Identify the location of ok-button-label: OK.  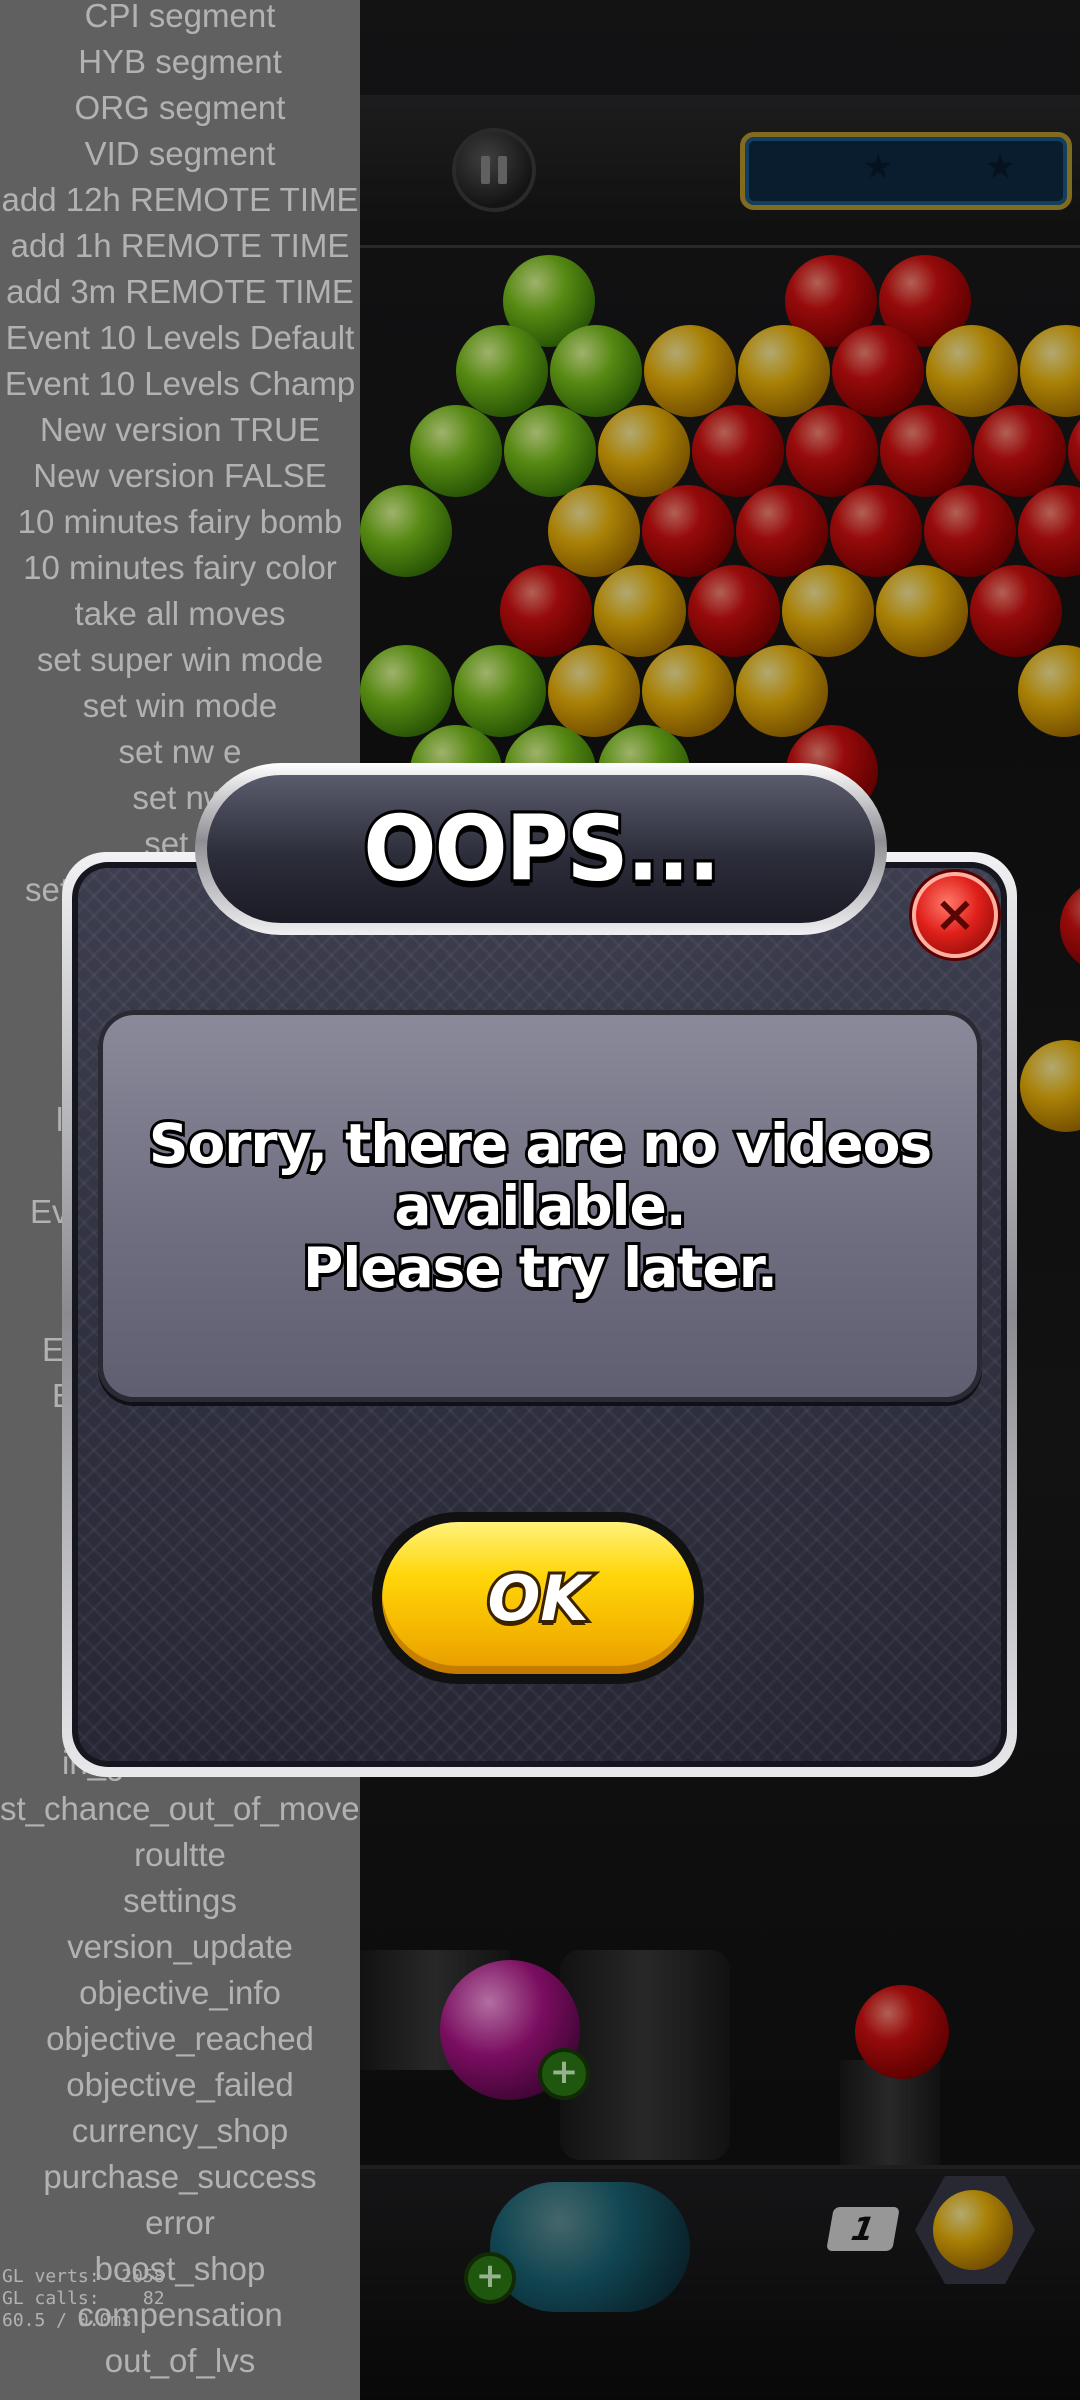
(538, 1598).